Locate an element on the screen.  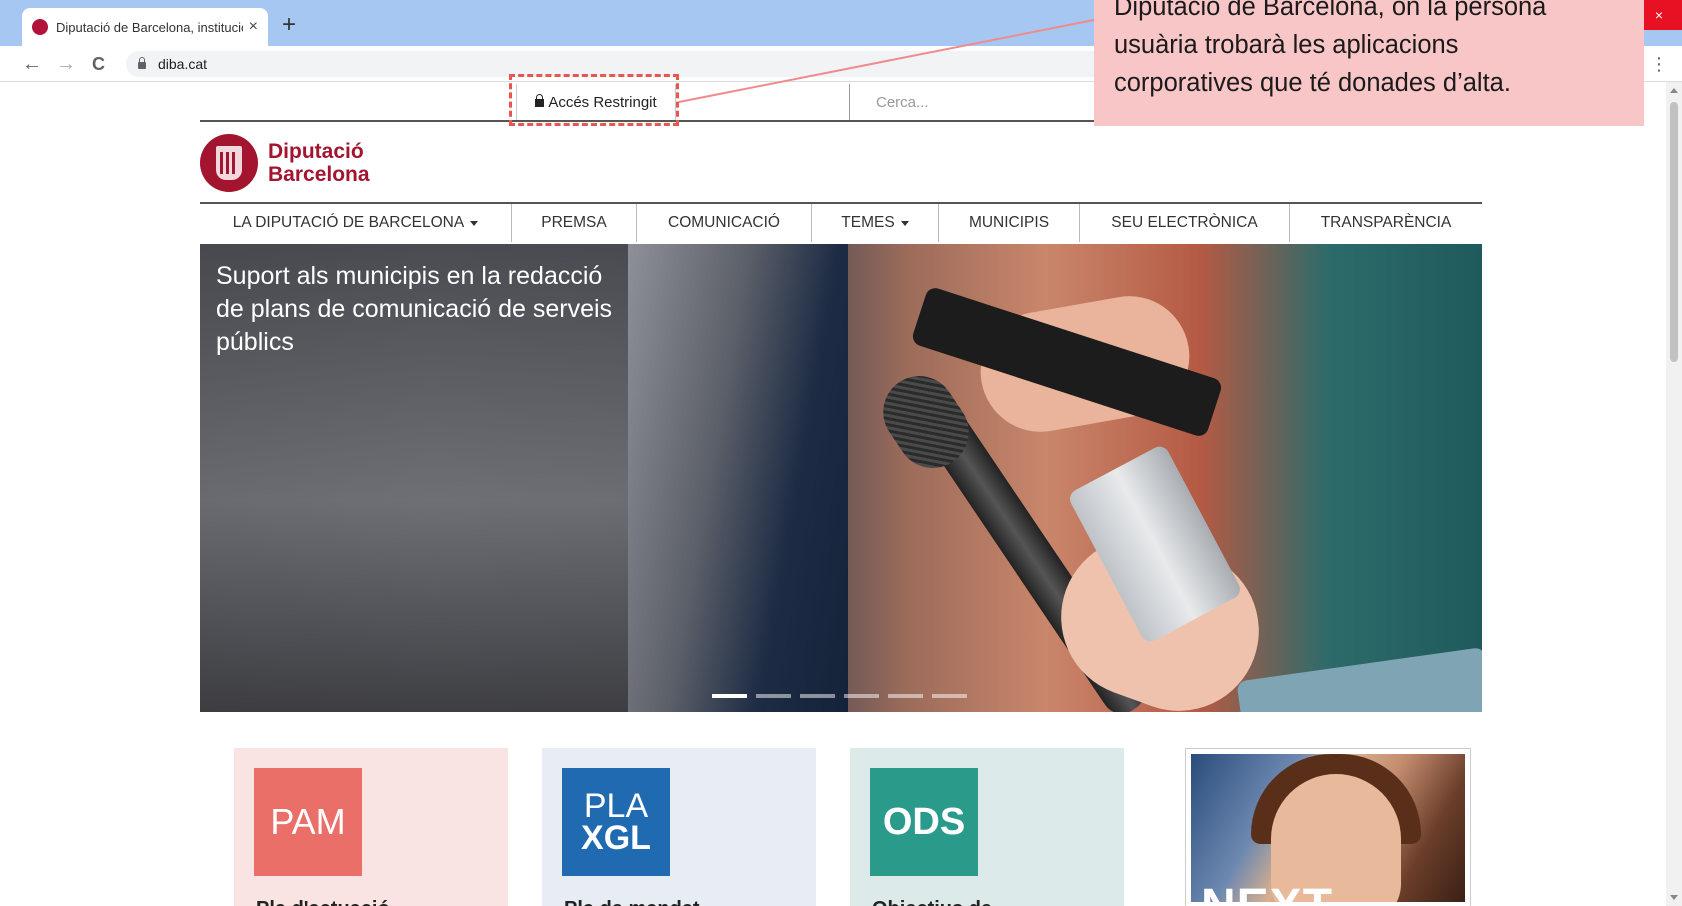
scroll-thumb is located at coordinates (1674, 232).